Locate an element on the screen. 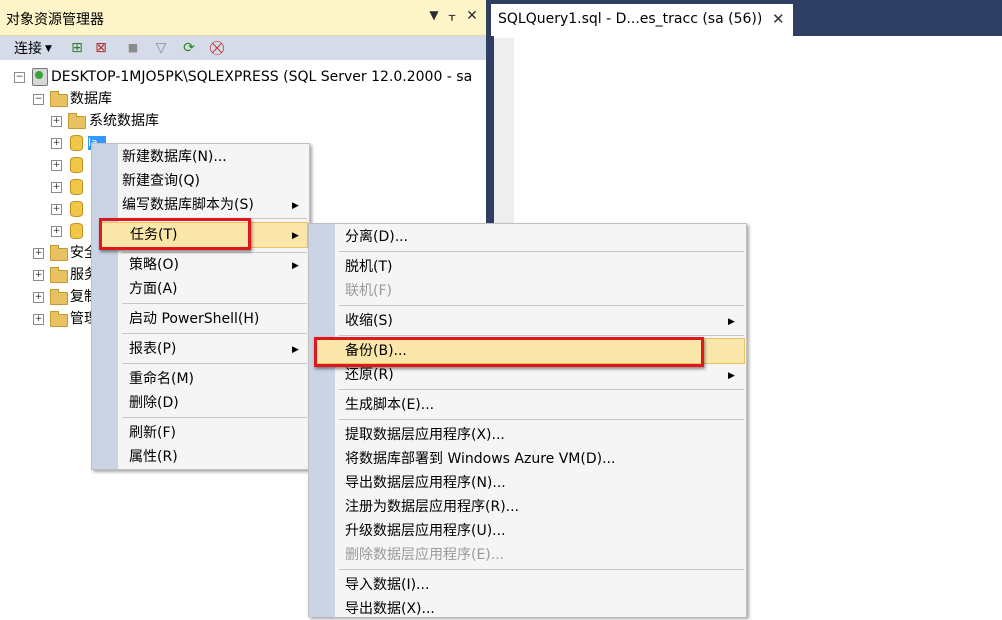 This screenshot has width=1002, height=620. menu-item-take-offline: 脱机(T) is located at coordinates (368, 267).